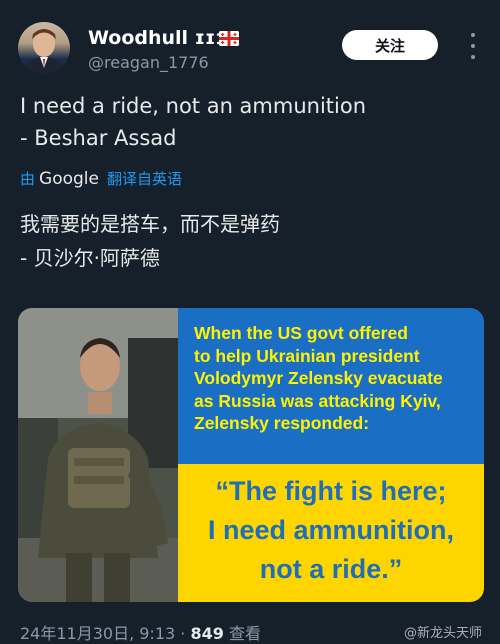  I want to click on tweet-header: Woodhull ɪɪɪ @reagan_1776 关注, so click(250, 45).